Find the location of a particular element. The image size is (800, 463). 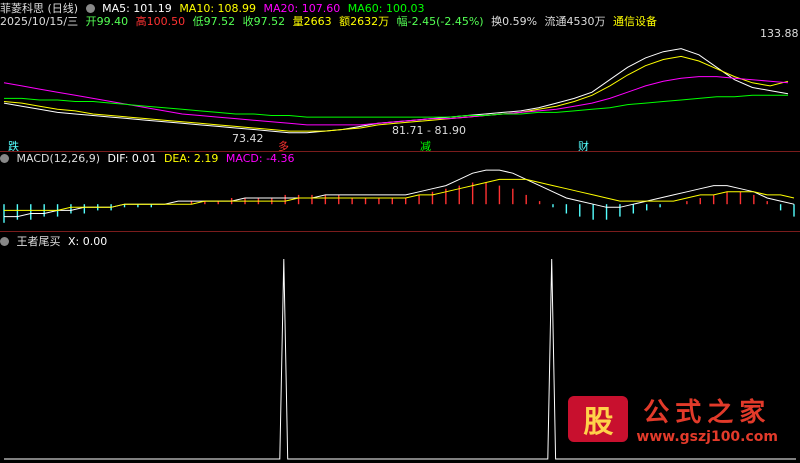

panel-separator is located at coordinates (400, 231).